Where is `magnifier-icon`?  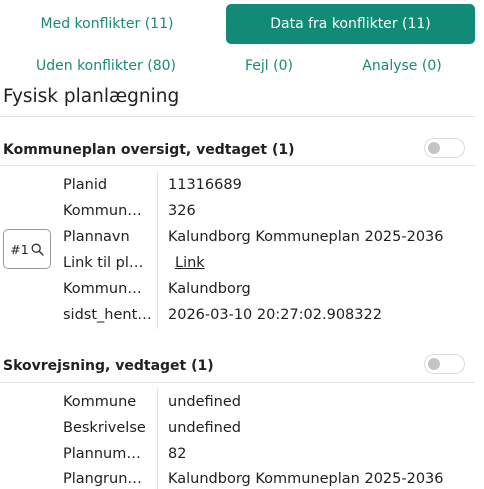 magnifier-icon is located at coordinates (37, 249).